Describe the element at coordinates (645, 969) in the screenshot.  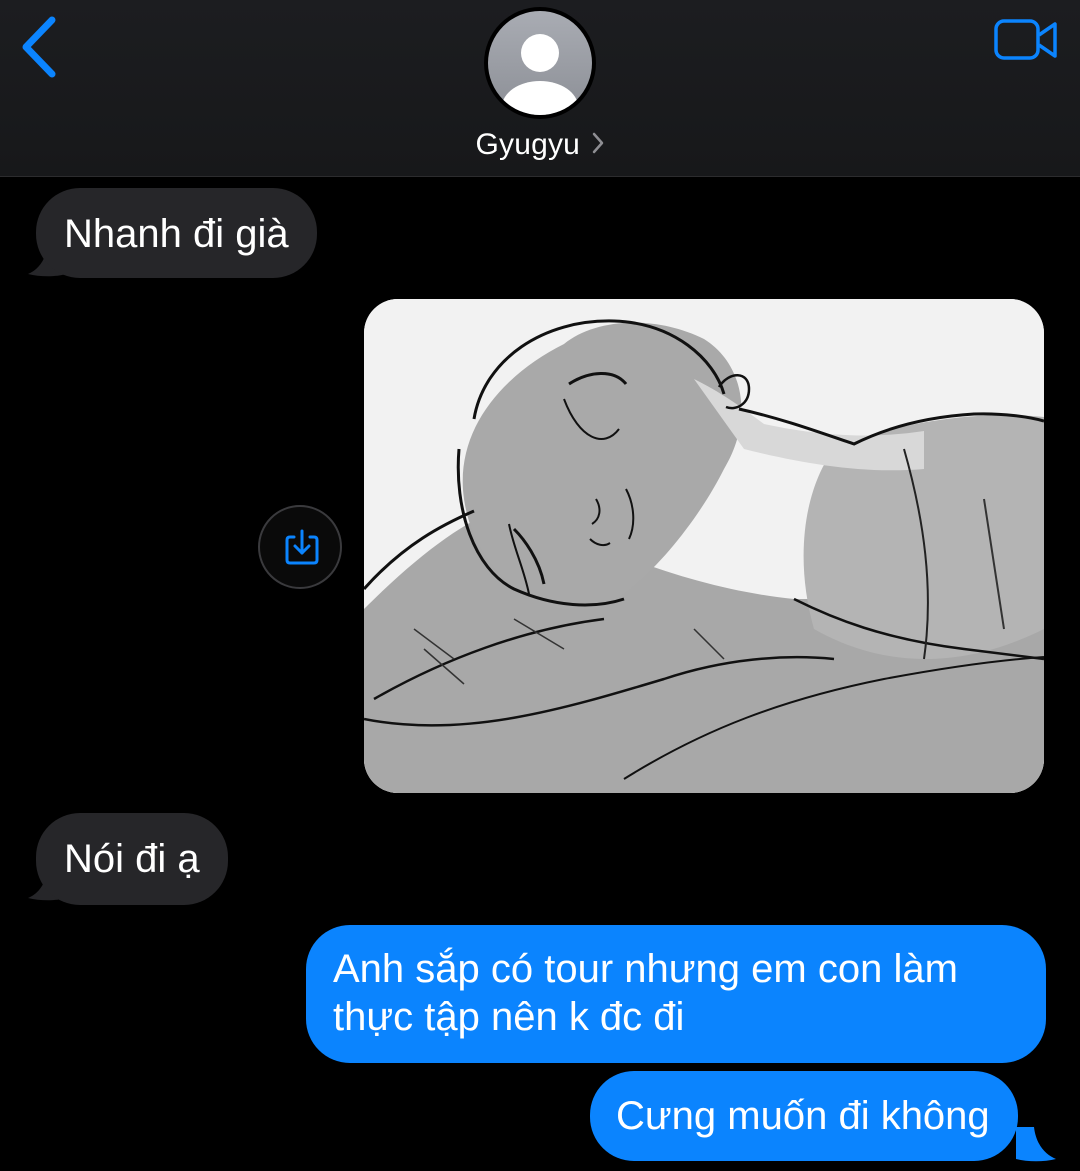
I see `message-text-line: Anh sắp có tour nhưng em con làm` at that location.